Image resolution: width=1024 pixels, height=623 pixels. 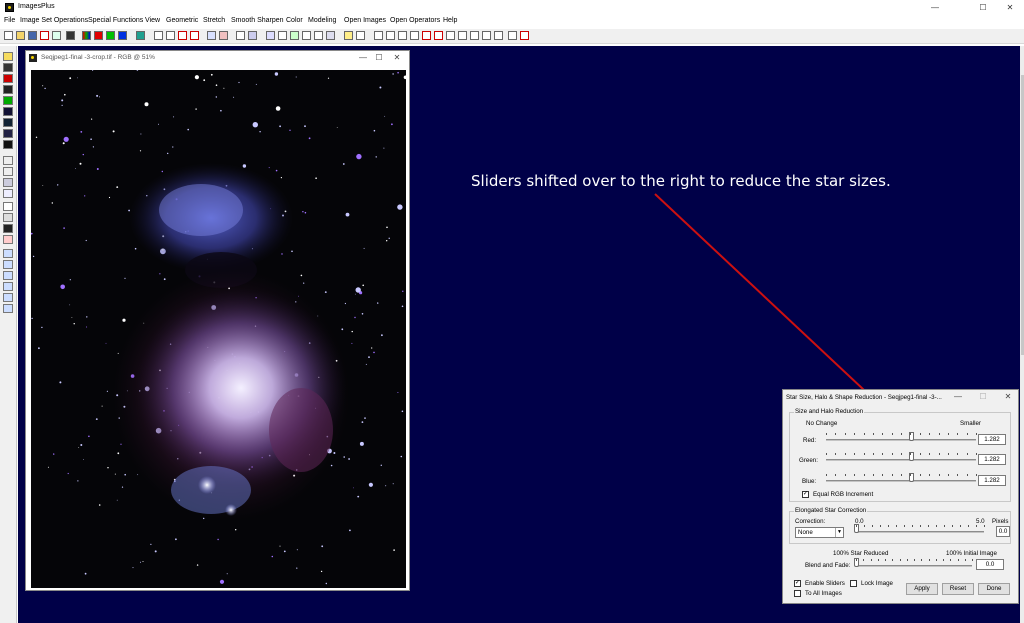 What do you see at coordinates (914, 566) in the screenshot?
I see `blend-slider` at bounding box center [914, 566].